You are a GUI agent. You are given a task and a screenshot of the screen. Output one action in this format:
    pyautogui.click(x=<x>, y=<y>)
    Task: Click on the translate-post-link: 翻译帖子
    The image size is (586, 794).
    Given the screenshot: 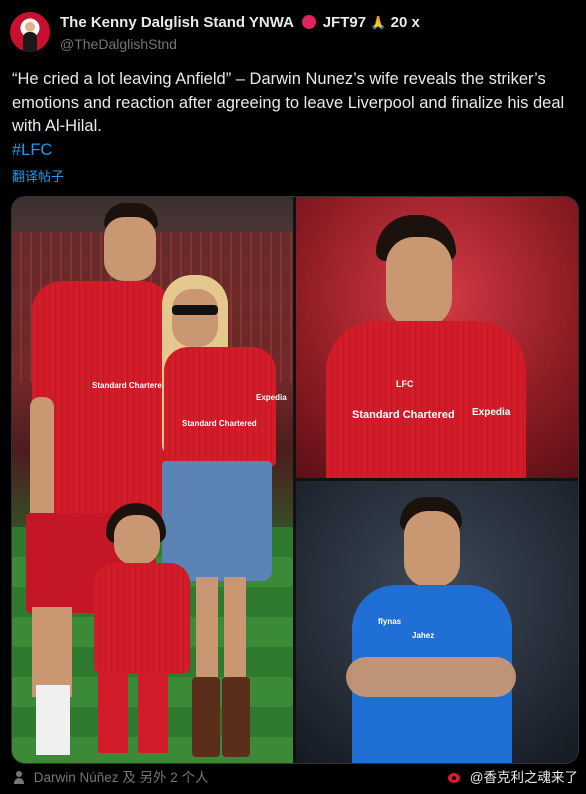 What is the action you would take?
    pyautogui.click(x=38, y=175)
    